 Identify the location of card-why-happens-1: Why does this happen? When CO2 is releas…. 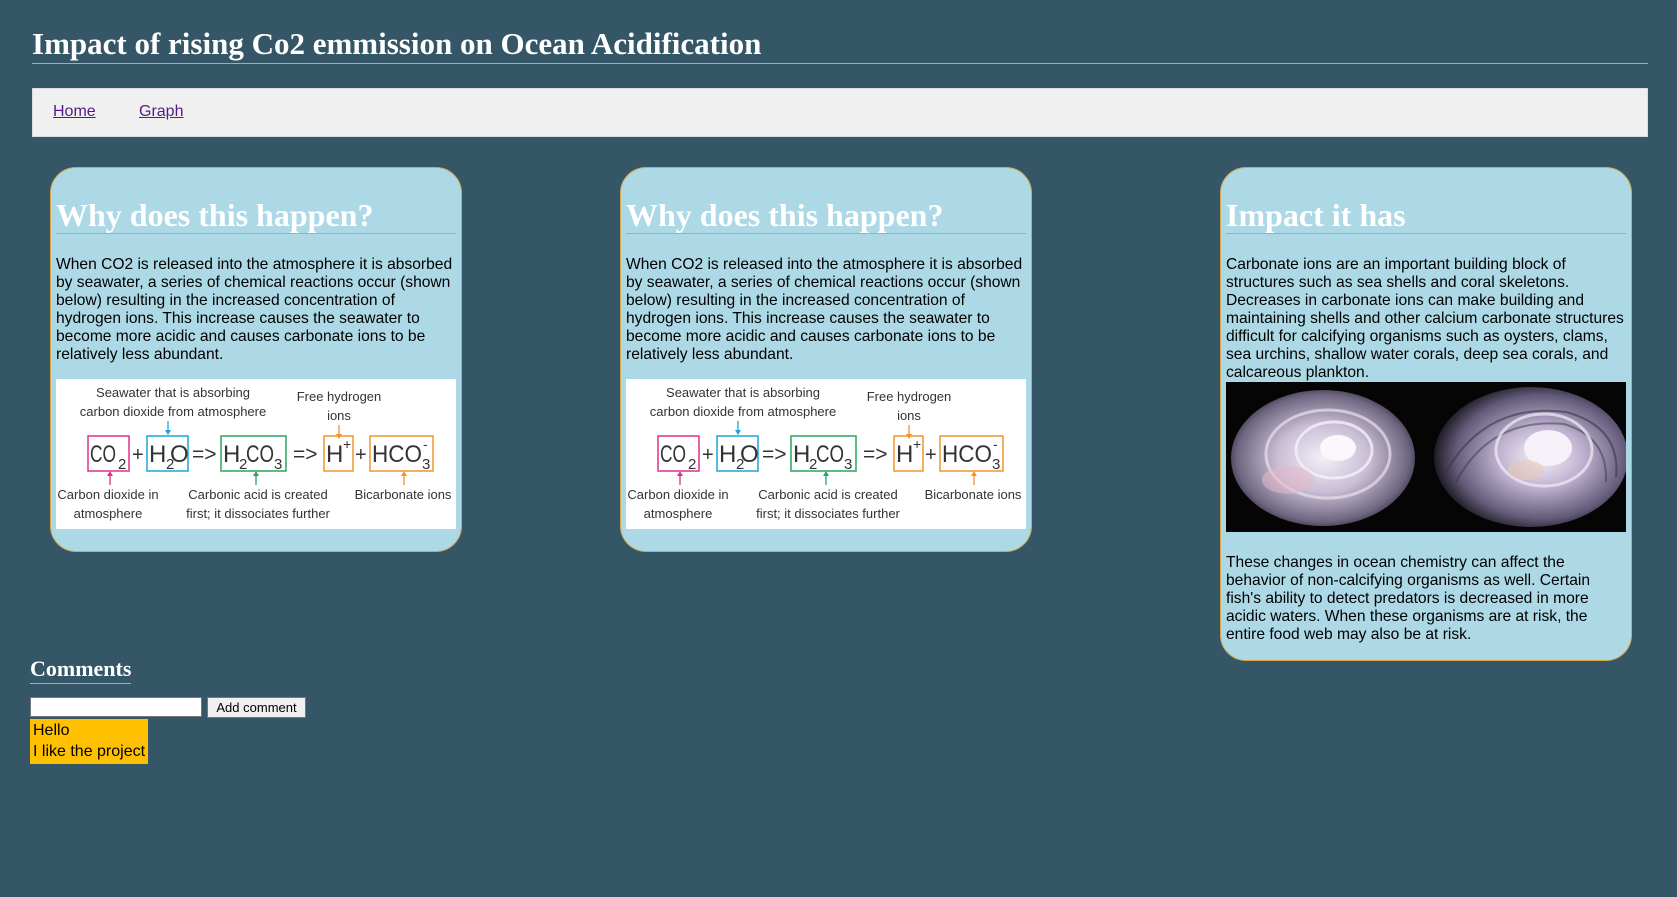
(256, 359).